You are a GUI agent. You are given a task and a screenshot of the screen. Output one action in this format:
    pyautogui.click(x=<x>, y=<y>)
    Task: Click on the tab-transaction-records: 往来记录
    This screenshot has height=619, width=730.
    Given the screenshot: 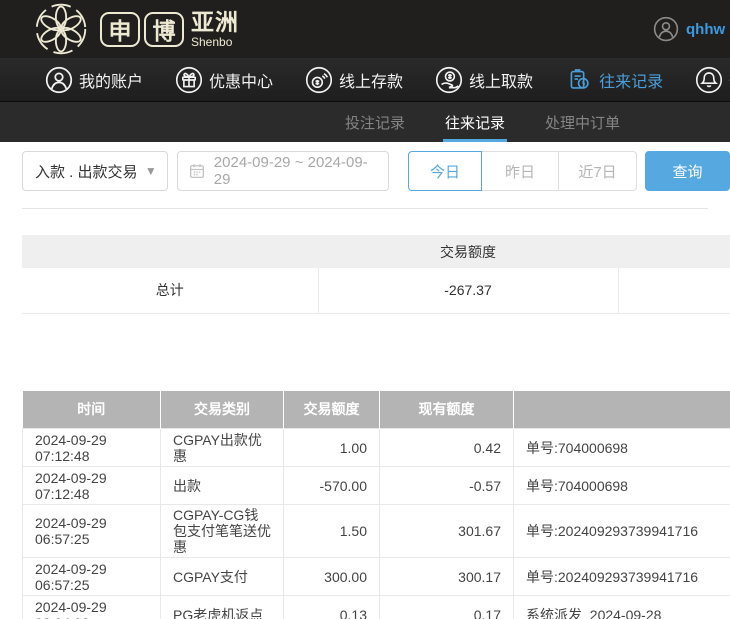 What is the action you would take?
    pyautogui.click(x=475, y=122)
    